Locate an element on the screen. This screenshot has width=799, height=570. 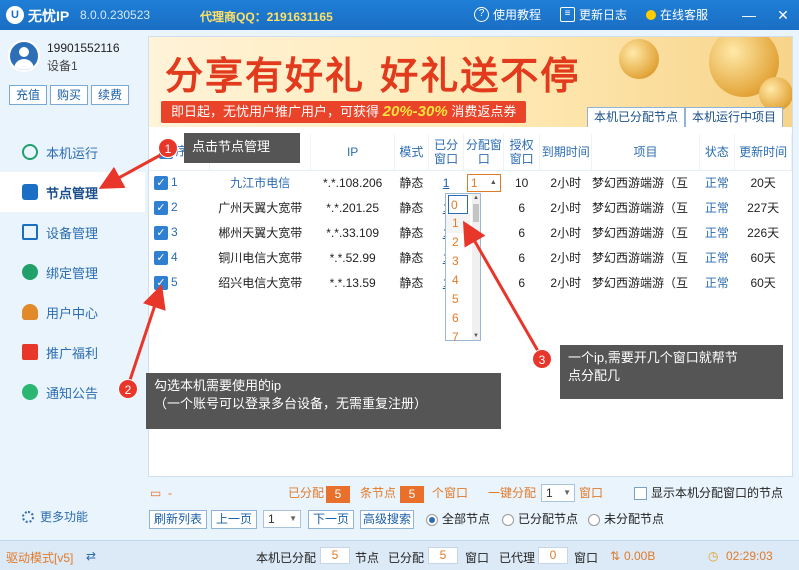
row-node: 郴州天翼大宽带 is located at coordinates (260, 233).